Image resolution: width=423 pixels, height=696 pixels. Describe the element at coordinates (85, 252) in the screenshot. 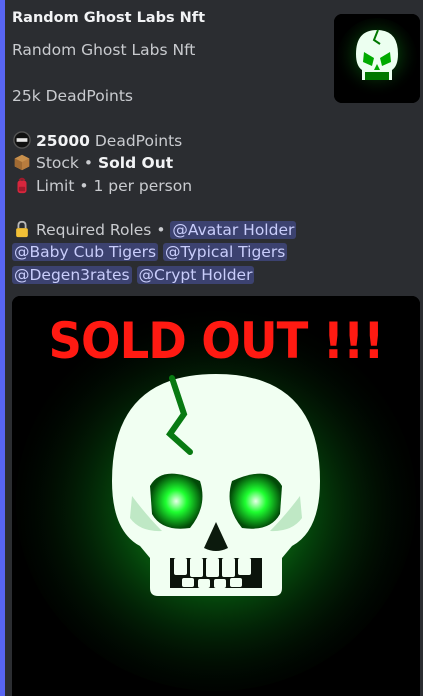

I see `role-mention-baby-cub-tigers: @Baby Cub Tigers` at that location.